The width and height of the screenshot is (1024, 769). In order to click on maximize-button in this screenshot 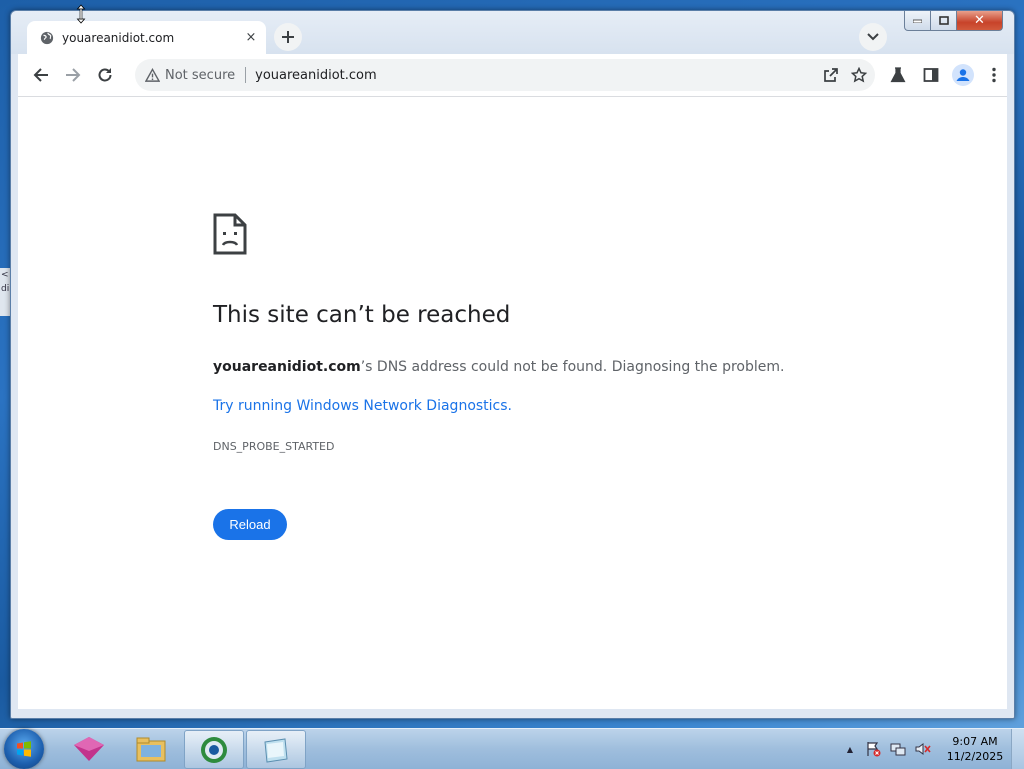, I will do `click(944, 21)`.